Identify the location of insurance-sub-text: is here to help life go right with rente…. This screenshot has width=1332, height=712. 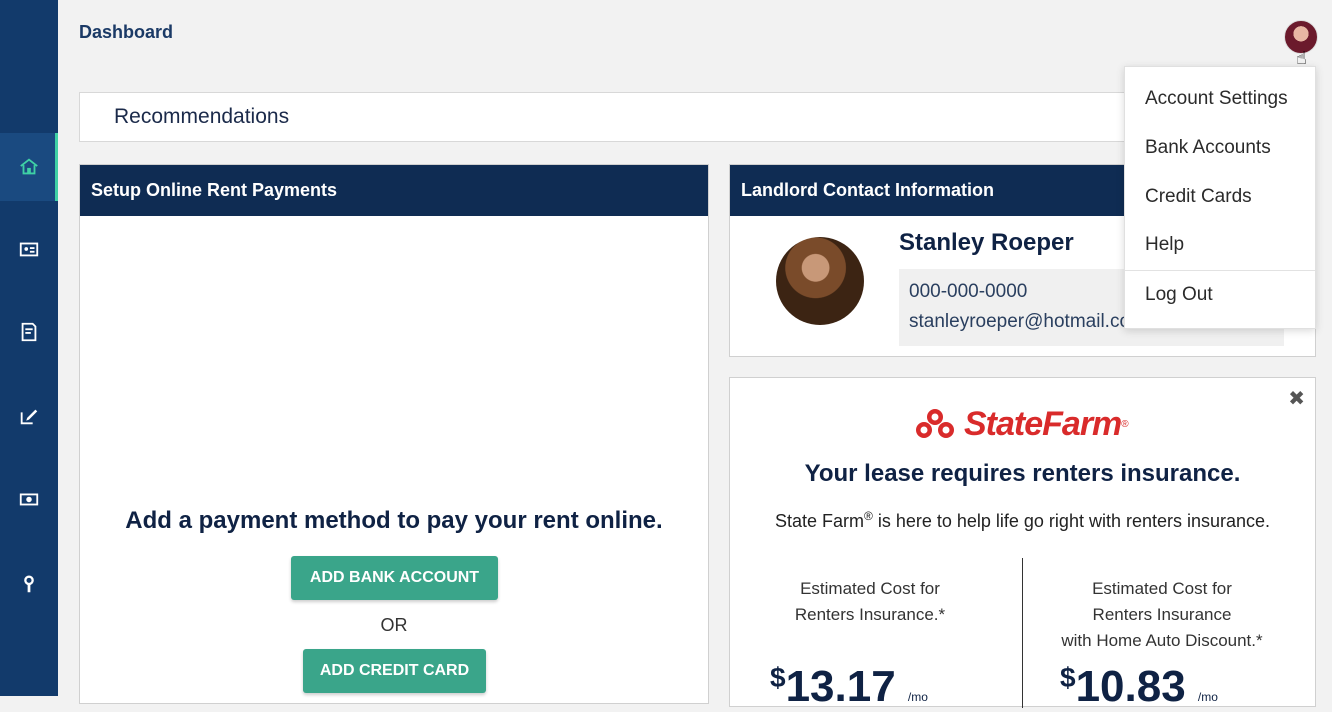
(1071, 521).